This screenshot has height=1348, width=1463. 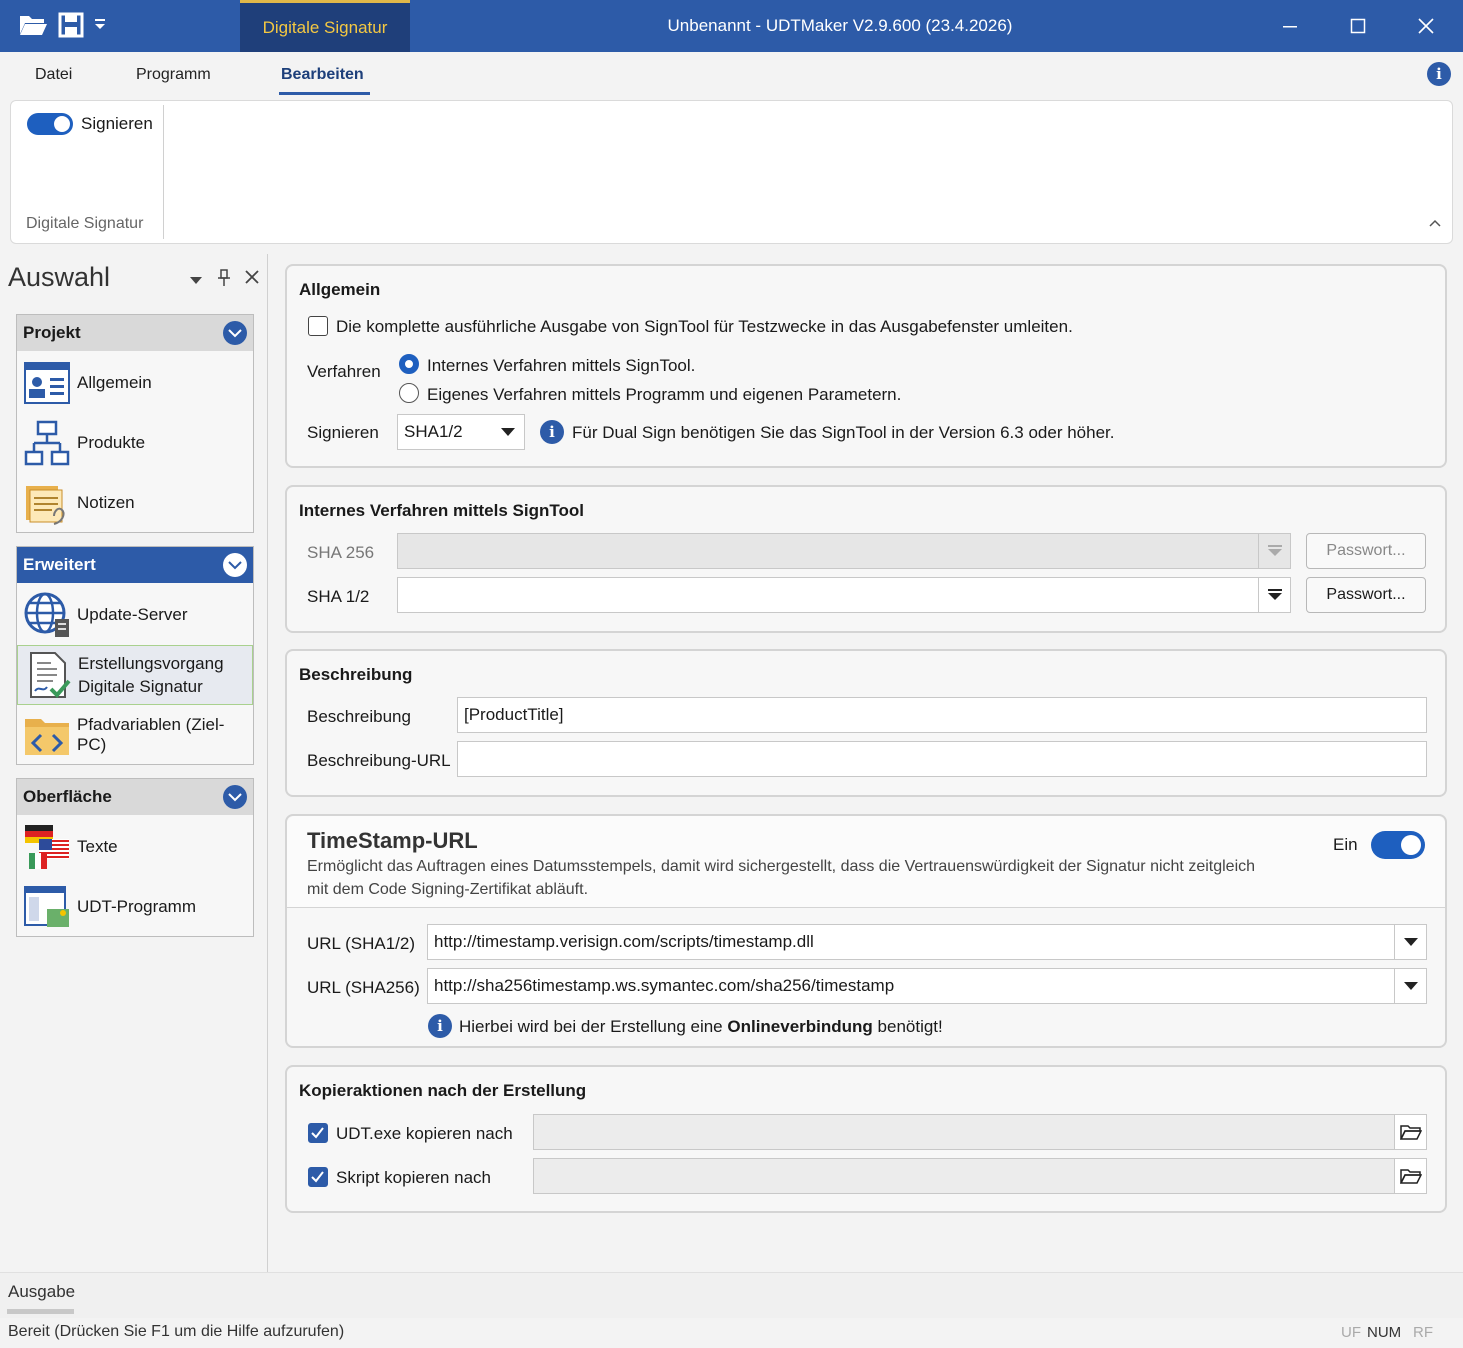 I want to click on sidebar-item-label-line1: Erstellungsvorgang, so click(x=151, y=663).